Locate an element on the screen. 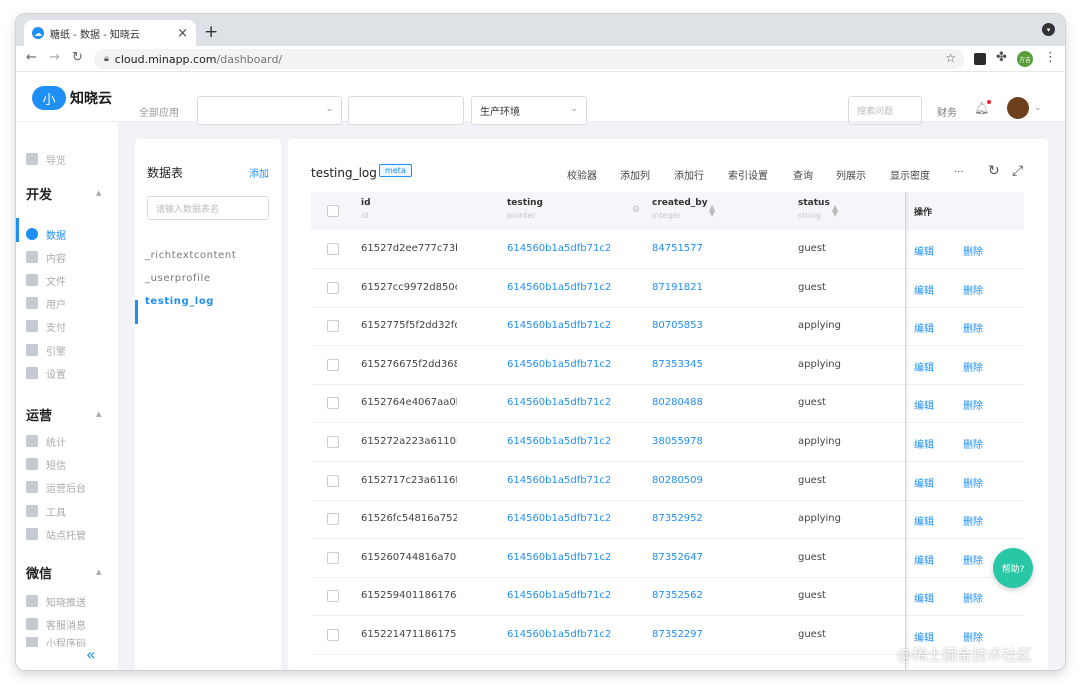 The height and width of the screenshot is (686, 1080). new-tab-button: + is located at coordinates (211, 32).